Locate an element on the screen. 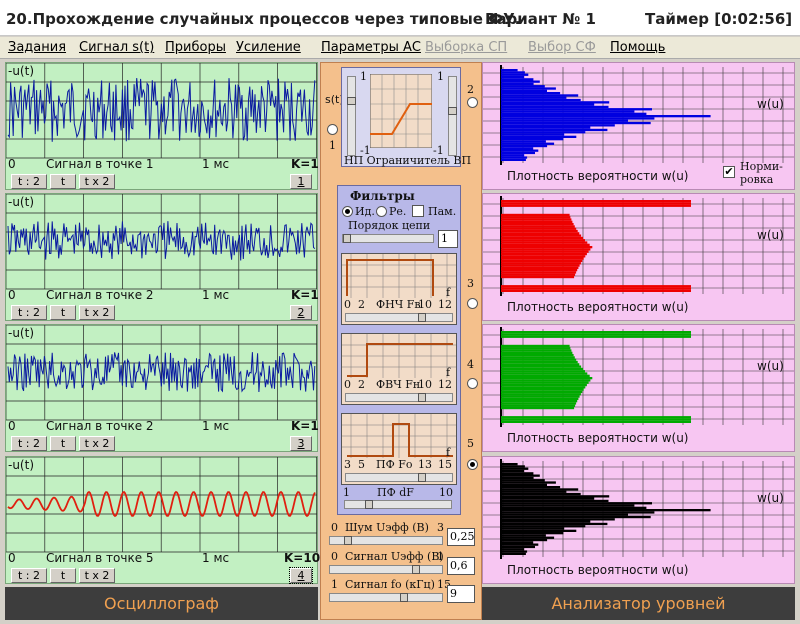  channel-source-button: 2 is located at coordinates (301, 312).